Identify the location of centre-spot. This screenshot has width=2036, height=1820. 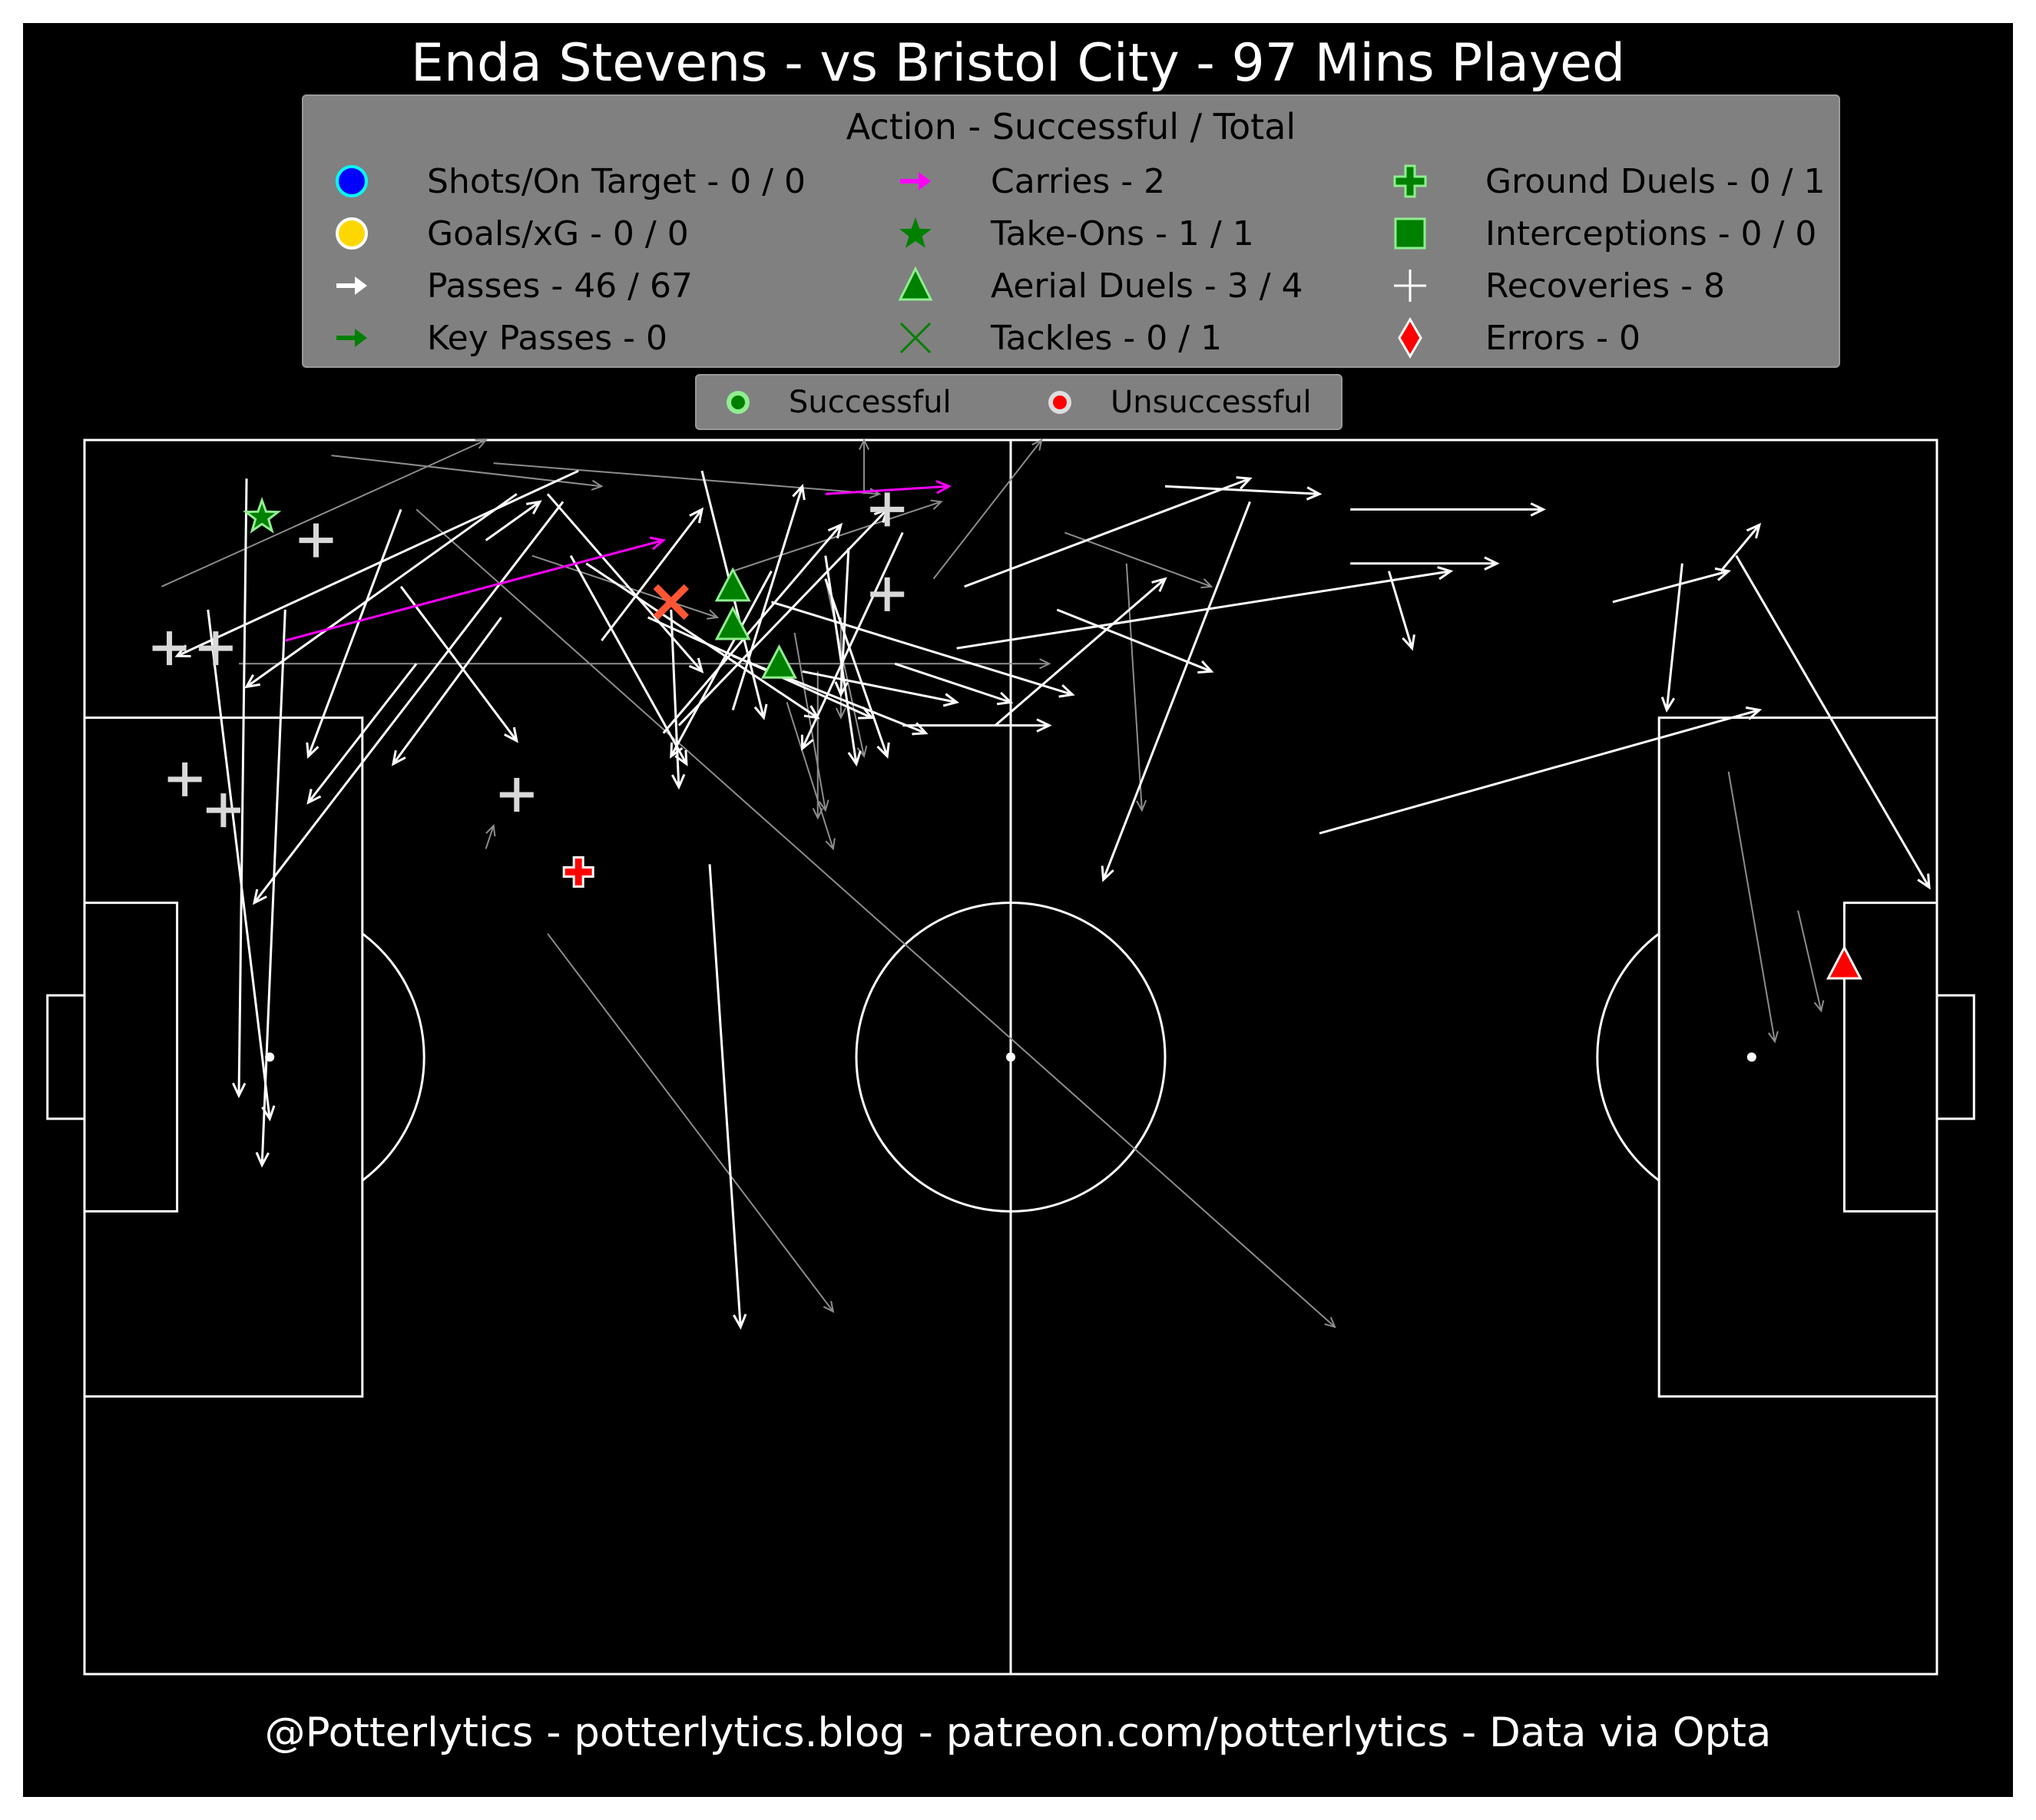
(1010, 1057).